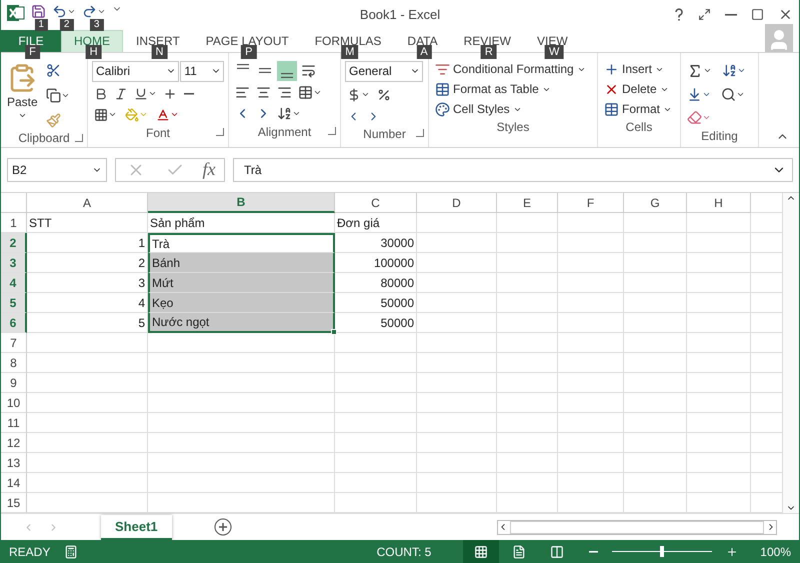 The height and width of the screenshot is (563, 800). Describe the element at coordinates (14, 323) in the screenshot. I see `row-header: 6` at that location.